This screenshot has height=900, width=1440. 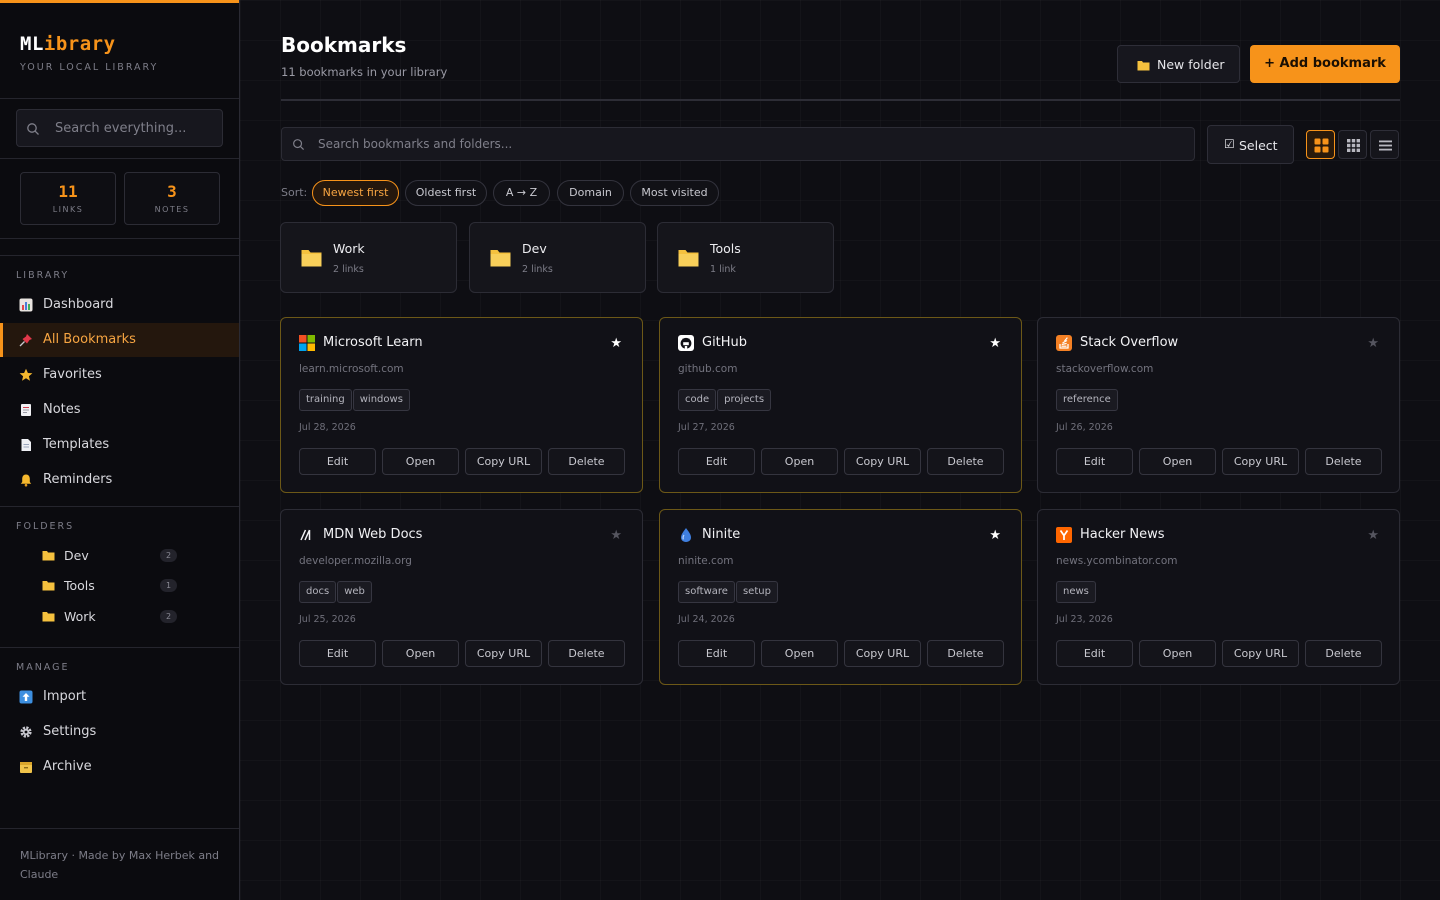 I want to click on sort-chip-domain: Domain, so click(x=590, y=193).